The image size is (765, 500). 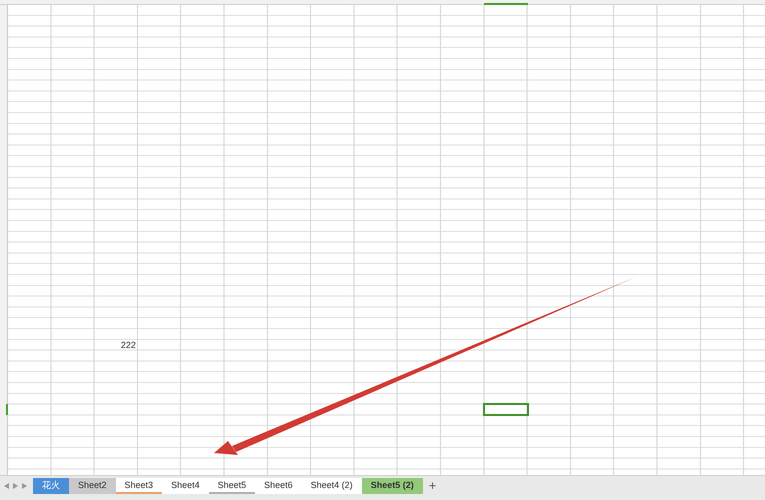 I want to click on active-column-marker, so click(x=506, y=4).